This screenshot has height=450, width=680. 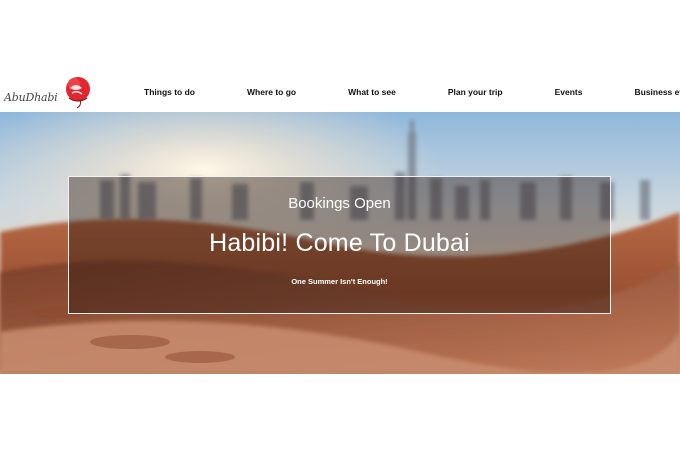 I want to click on nav-item-plan-your-trip: Plan your trip, so click(x=475, y=92).